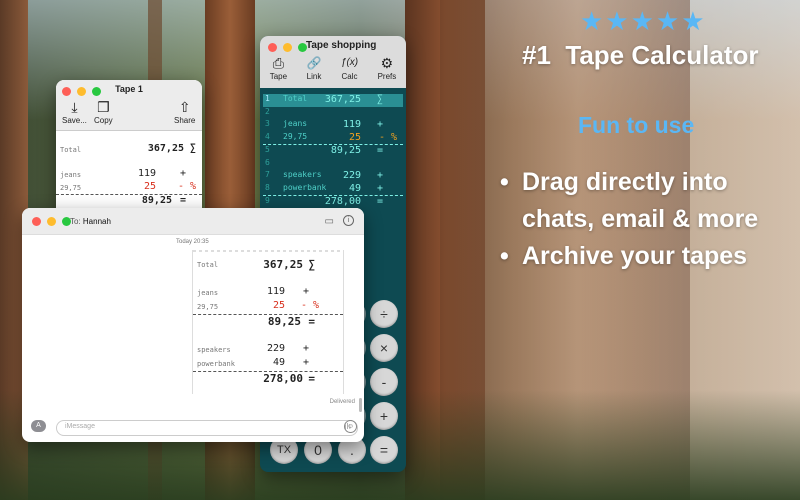 The height and width of the screenshot is (500, 800). What do you see at coordinates (278, 63) in the screenshot?
I see `tape-icon: ⎙` at bounding box center [278, 63].